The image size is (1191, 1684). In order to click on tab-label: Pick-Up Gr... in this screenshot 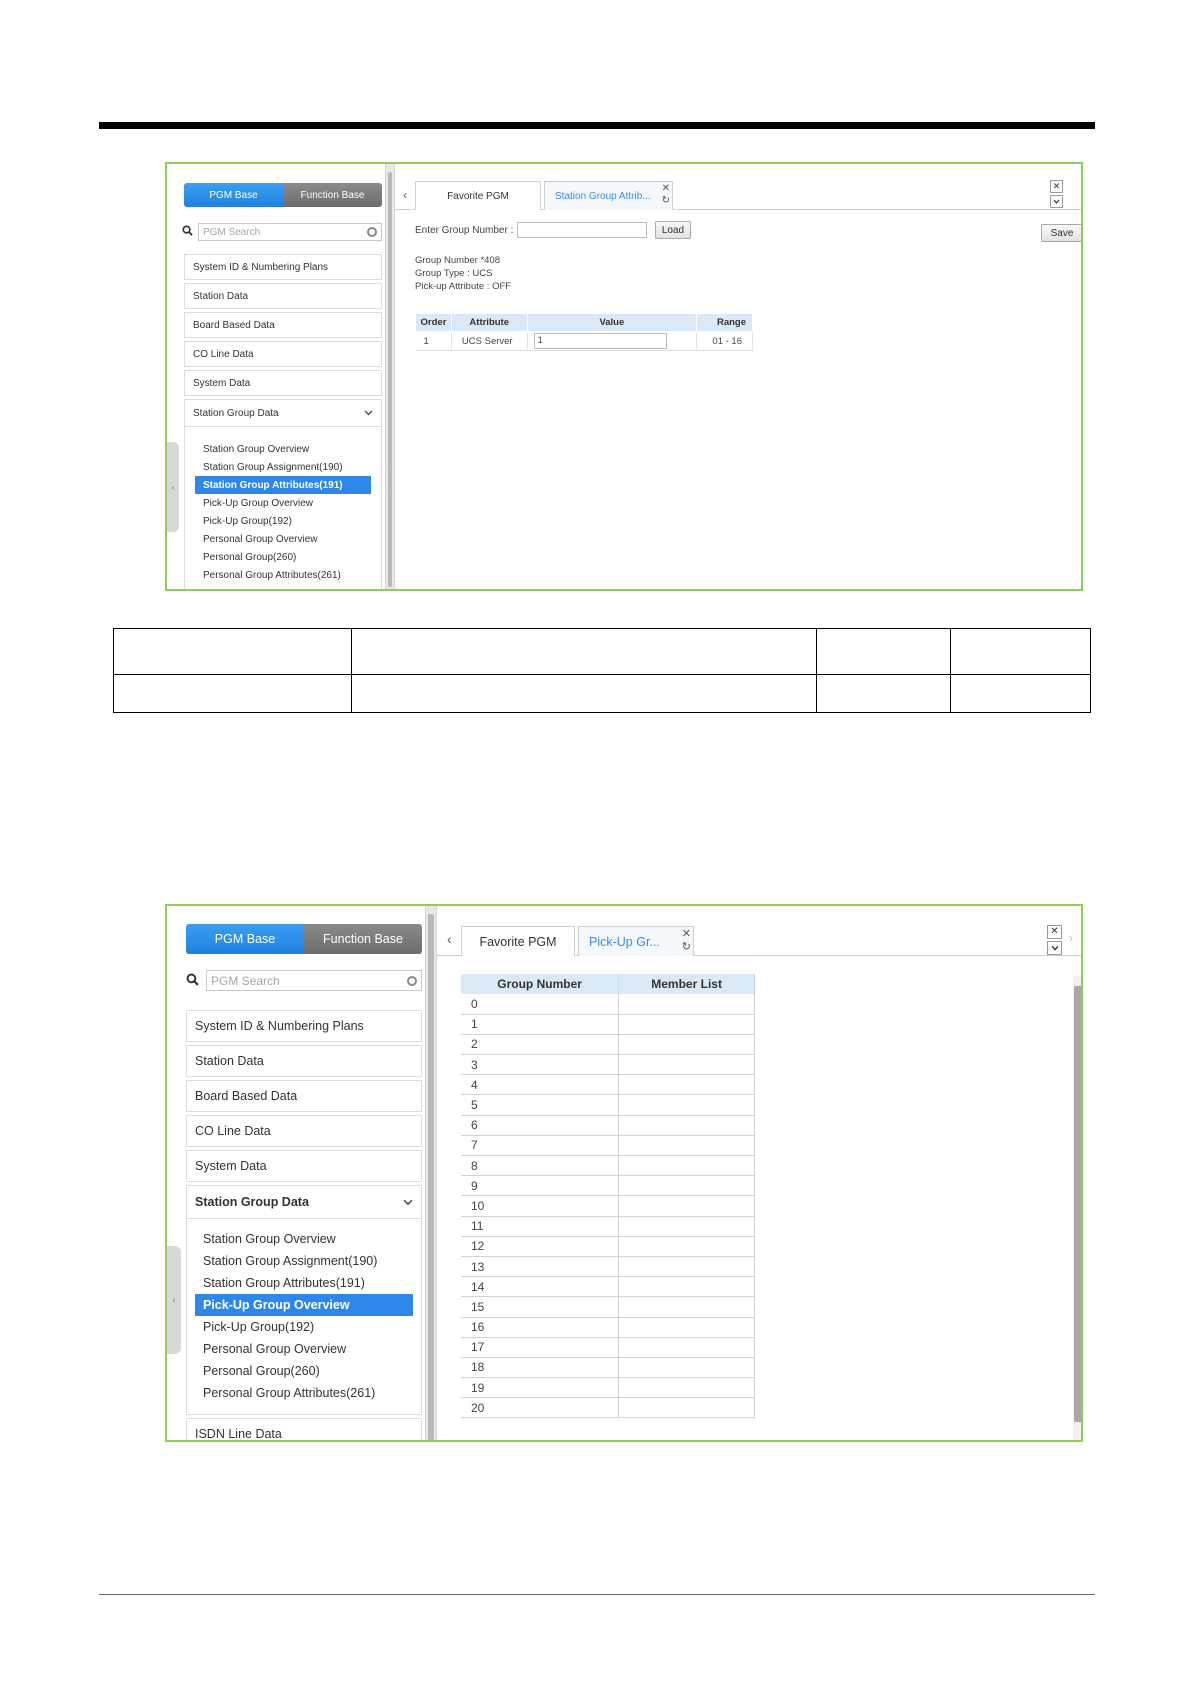, I will do `click(624, 941)`.